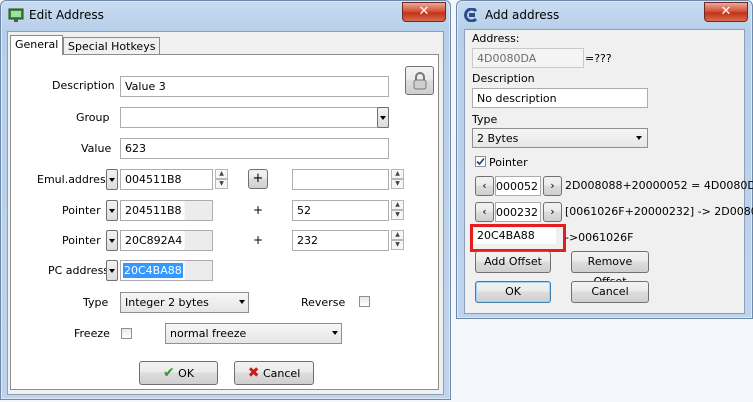 This screenshot has width=753, height=402. What do you see at coordinates (112, 270) in the screenshot?
I see `pc-address-dropdown-arrow` at bounding box center [112, 270].